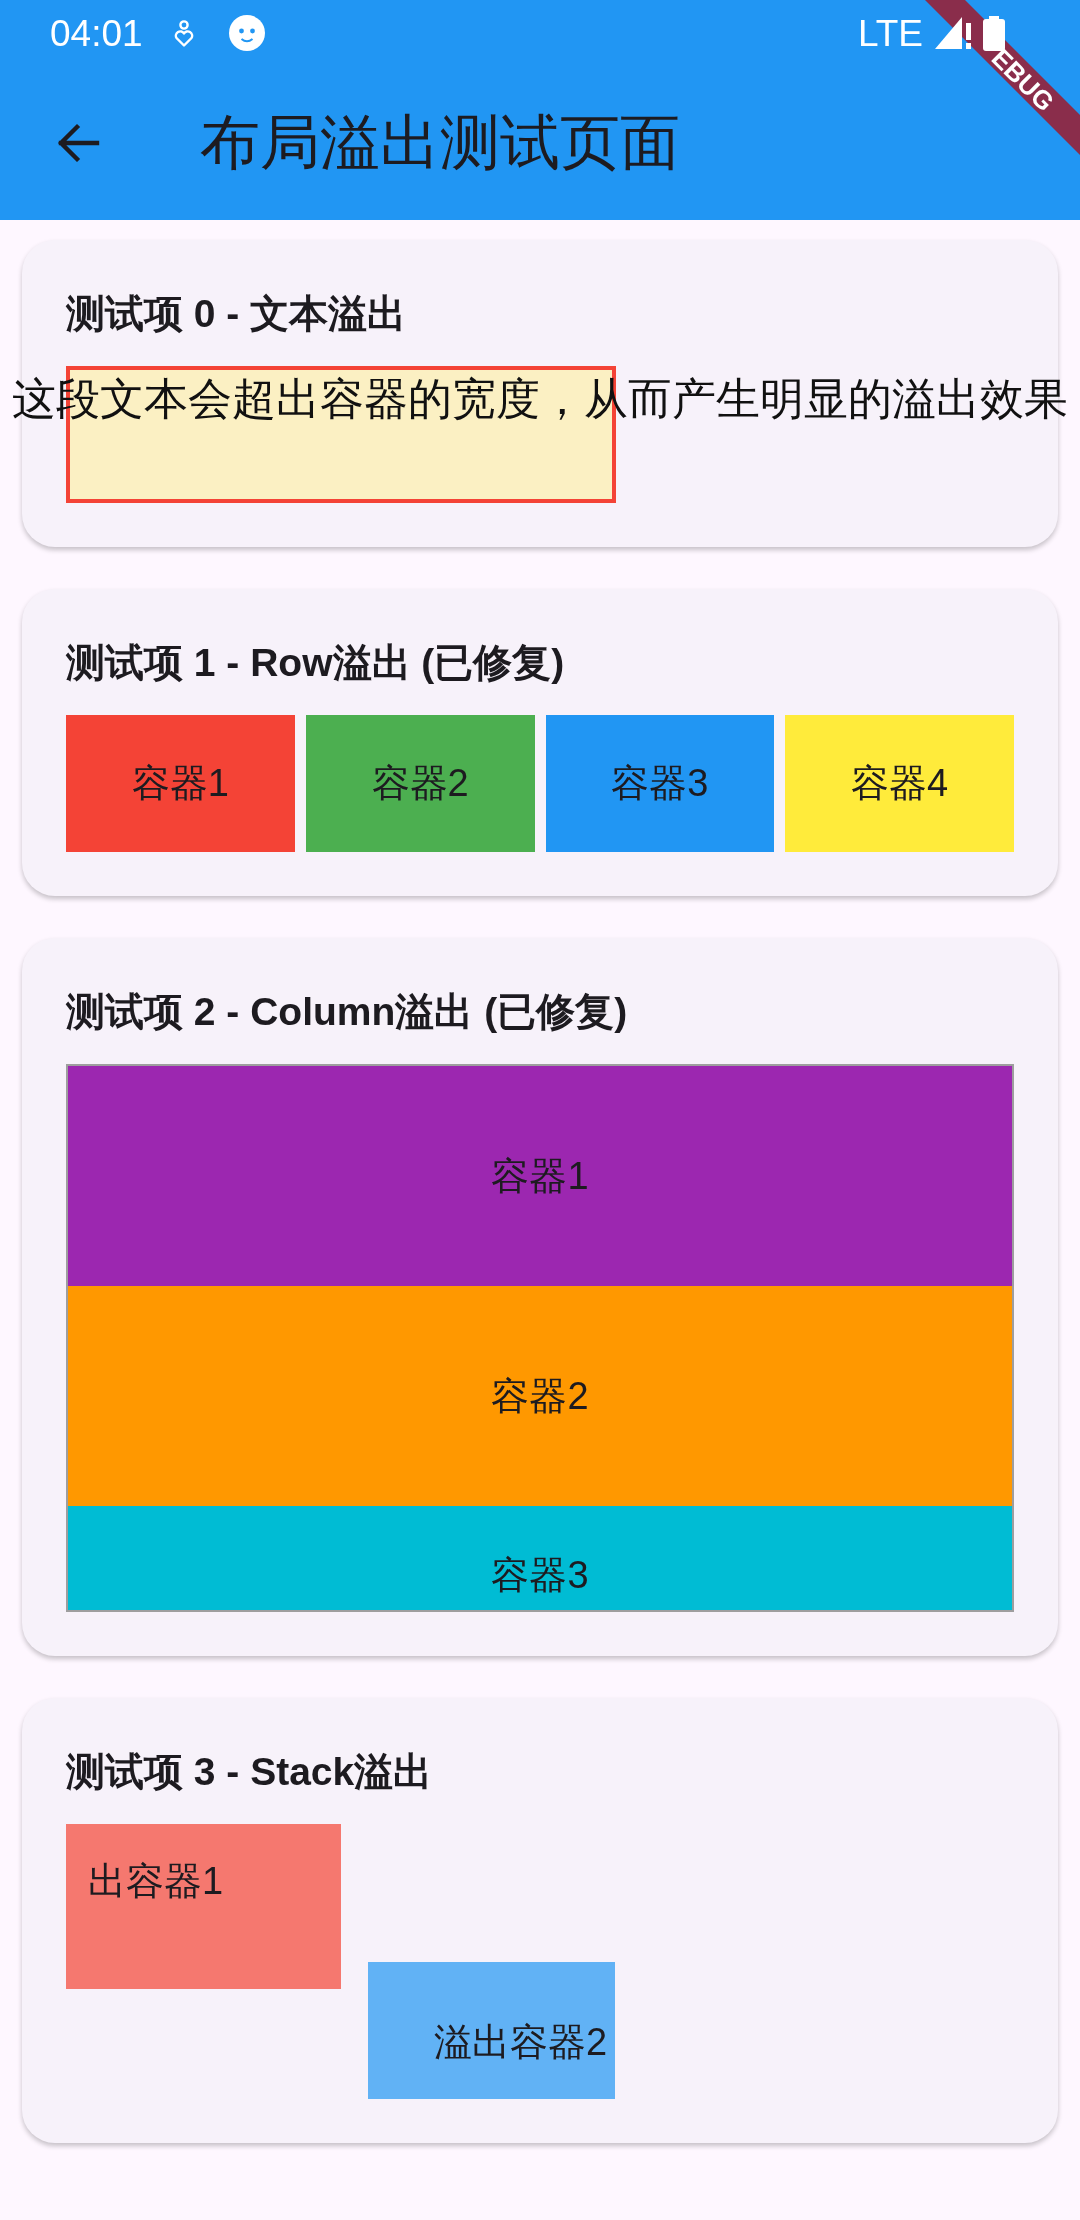  I want to click on smiley-icon, so click(246, 33).